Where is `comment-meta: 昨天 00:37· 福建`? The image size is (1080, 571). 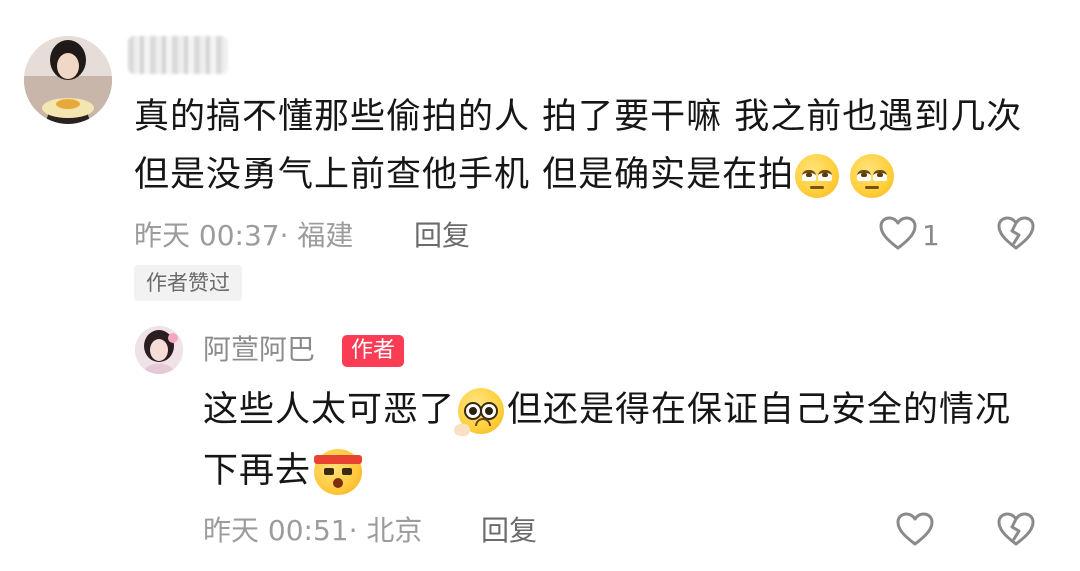
comment-meta: 昨天 00:37· 福建 is located at coordinates (243, 236).